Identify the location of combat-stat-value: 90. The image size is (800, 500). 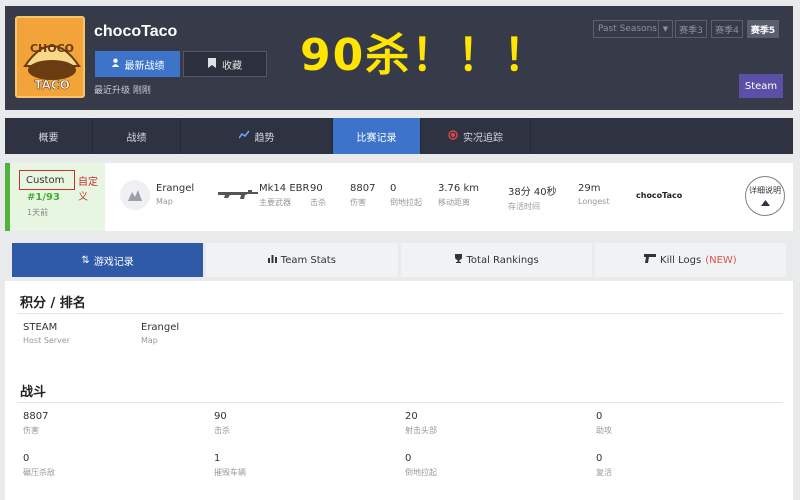
(220, 416).